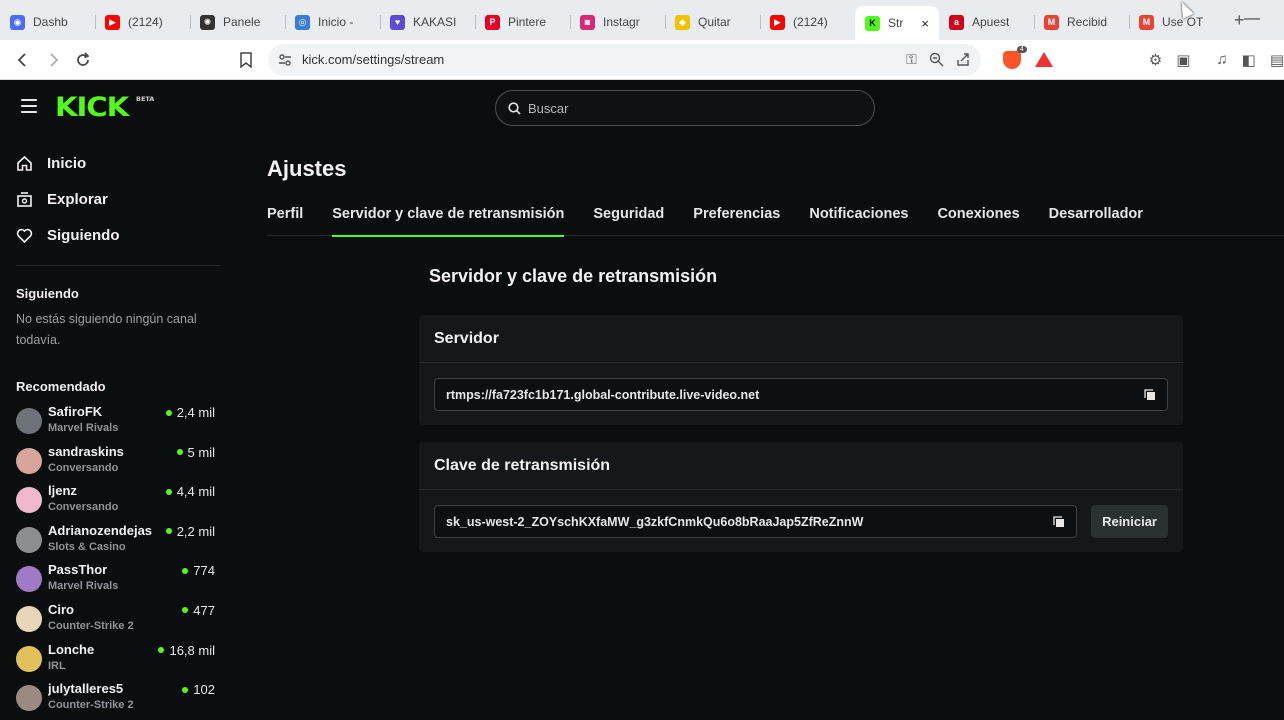 The width and height of the screenshot is (1284, 720). What do you see at coordinates (427, 22) in the screenshot?
I see `browser-tab: ♥ KAKASI` at bounding box center [427, 22].